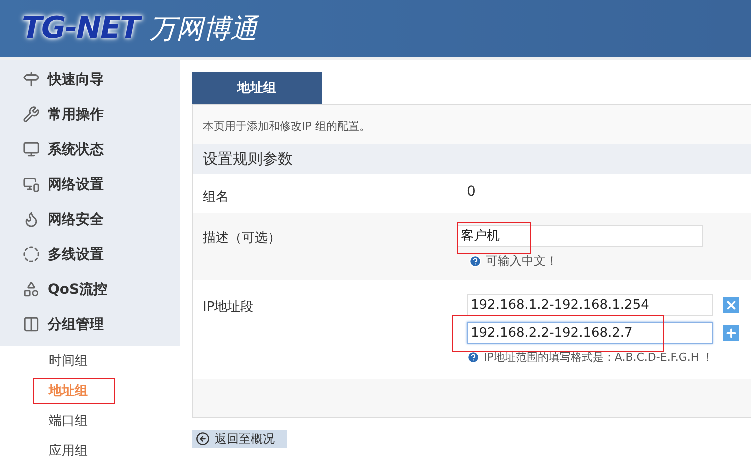 The width and height of the screenshot is (751, 462). What do you see at coordinates (90, 149) in the screenshot?
I see `sidebar-item: 系统状态` at bounding box center [90, 149].